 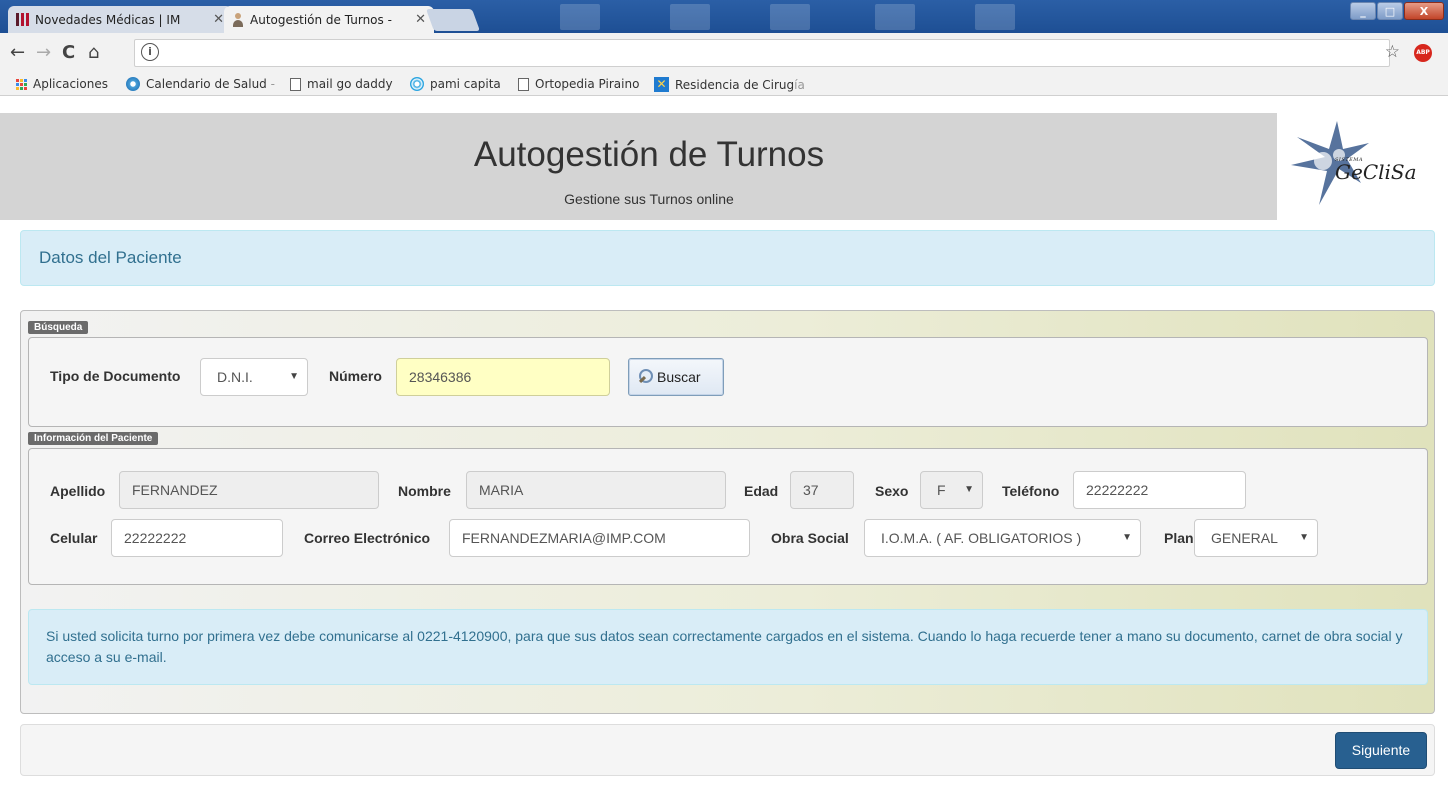 What do you see at coordinates (1381, 750) in the screenshot?
I see `next-button: Siguiente` at bounding box center [1381, 750].